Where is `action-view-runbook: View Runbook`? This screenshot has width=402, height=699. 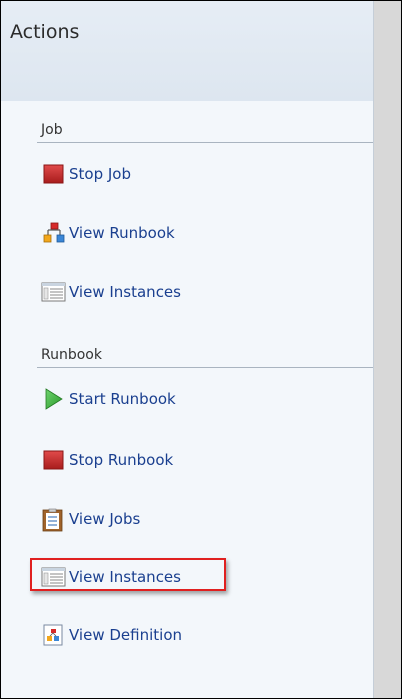
action-view-runbook: View Runbook is located at coordinates (108, 233).